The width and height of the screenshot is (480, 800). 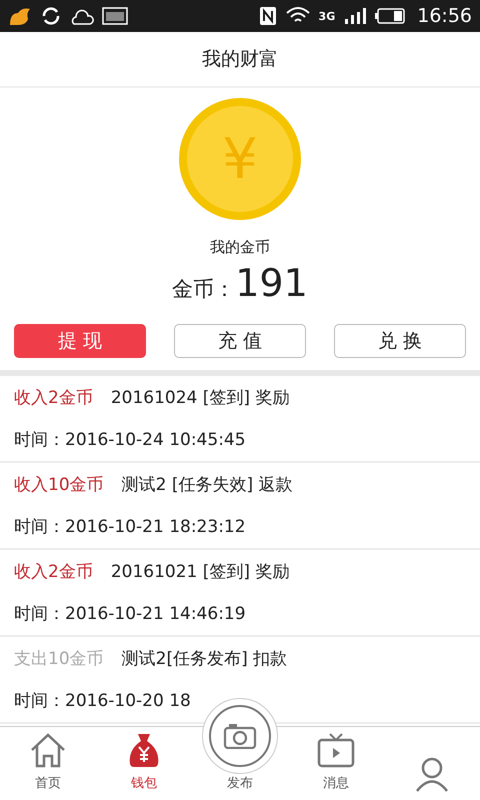 What do you see at coordinates (271, 283) in the screenshot?
I see `balance-value: 191` at bounding box center [271, 283].